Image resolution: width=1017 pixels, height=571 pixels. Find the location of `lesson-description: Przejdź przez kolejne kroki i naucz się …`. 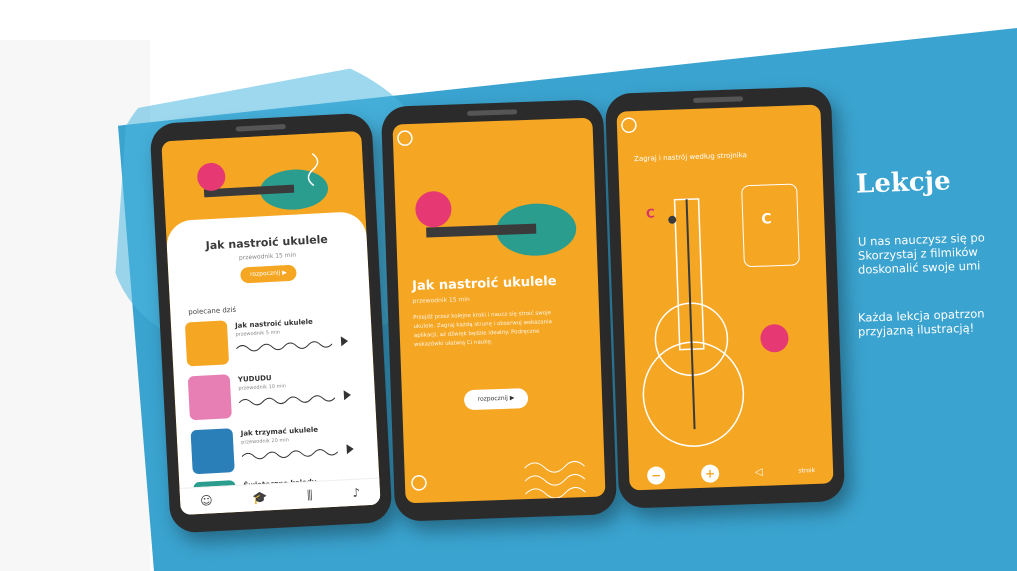

lesson-description: Przejdź przez kolejne kroki i naucz się … is located at coordinates (483, 329).